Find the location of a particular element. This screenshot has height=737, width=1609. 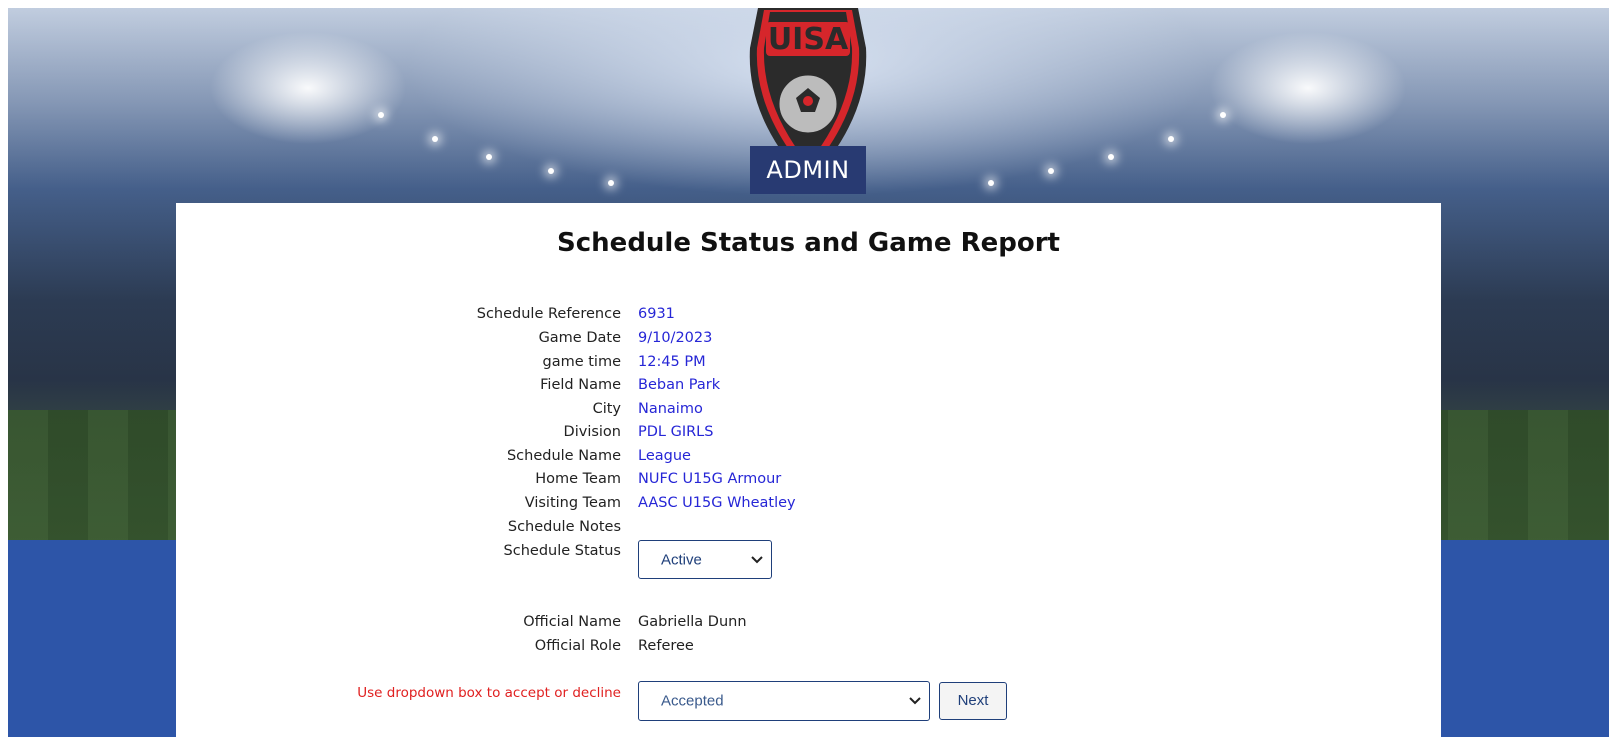

field-label: Schedule Name is located at coordinates (563, 456).